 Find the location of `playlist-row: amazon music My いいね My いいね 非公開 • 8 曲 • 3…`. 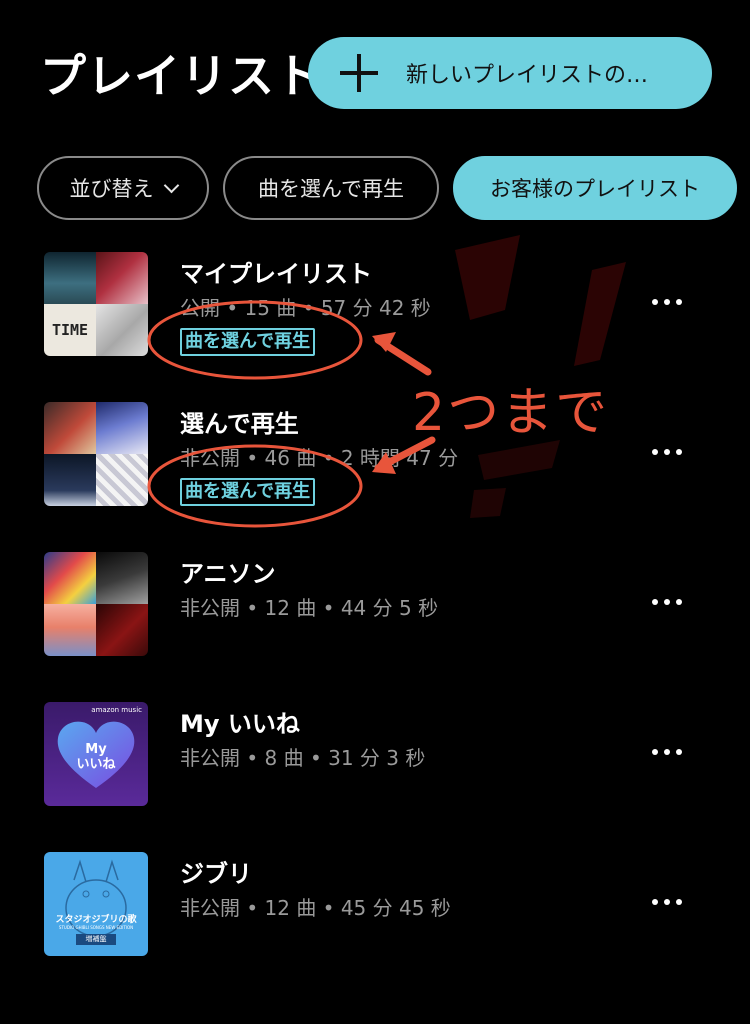

playlist-row: amazon music My いいね My いいね 非公開 • 8 曲 • 3… is located at coordinates (375, 754).